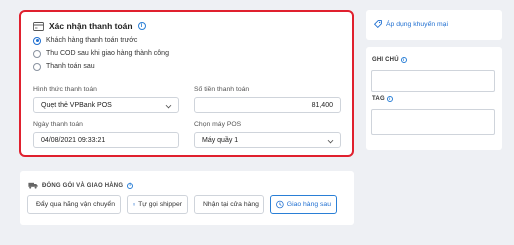 The image size is (514, 245). Describe the element at coordinates (378, 99) in the screenshot. I see `tag-label: TAG` at that location.